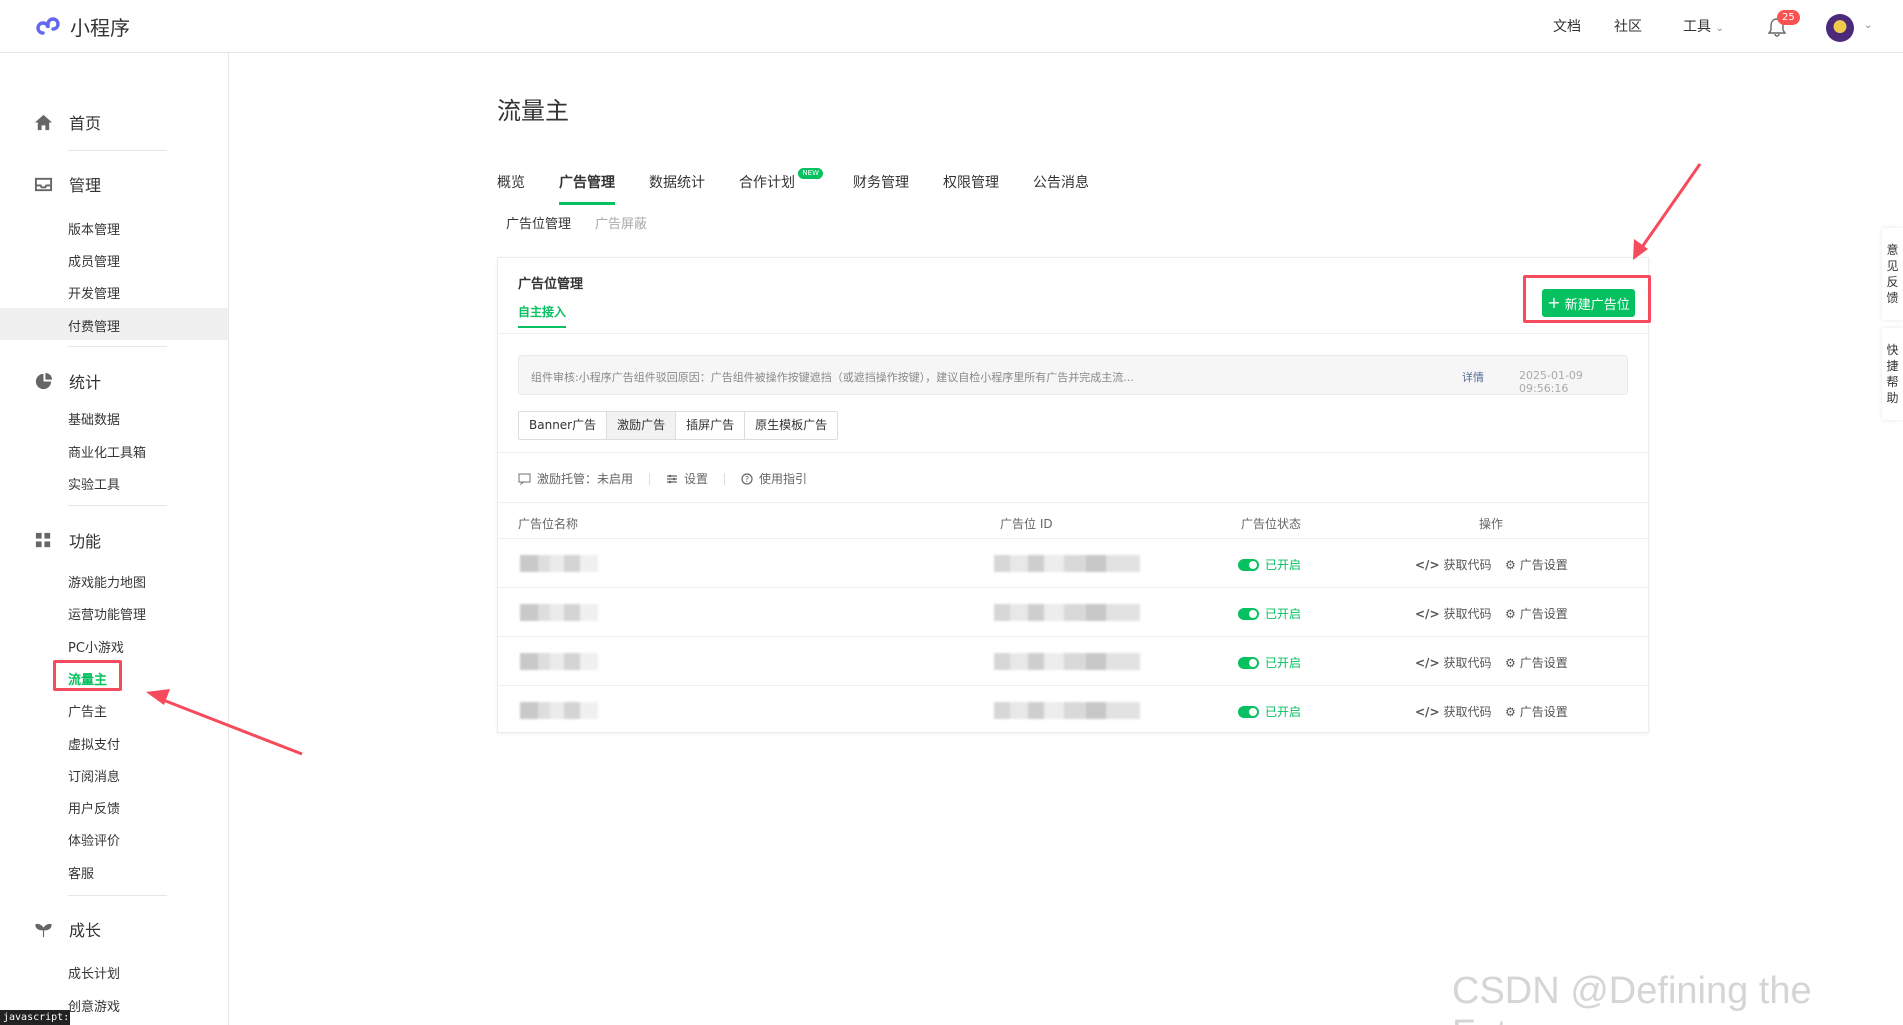 The height and width of the screenshot is (1025, 1903). Describe the element at coordinates (107, 581) in the screenshot. I see `sidebar-item-game-map: 游戏能力地图` at that location.